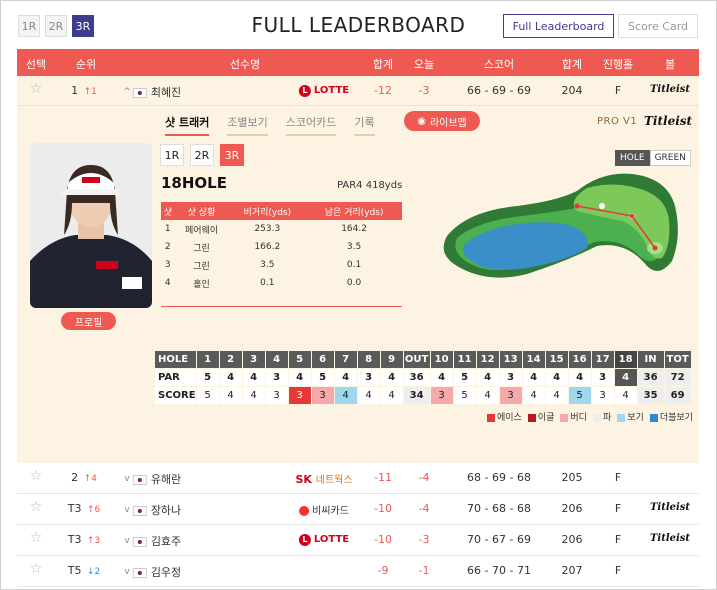 The height and width of the screenshot is (590, 717). I want to click on shot-col-header: 남은 거리(yds), so click(354, 211).